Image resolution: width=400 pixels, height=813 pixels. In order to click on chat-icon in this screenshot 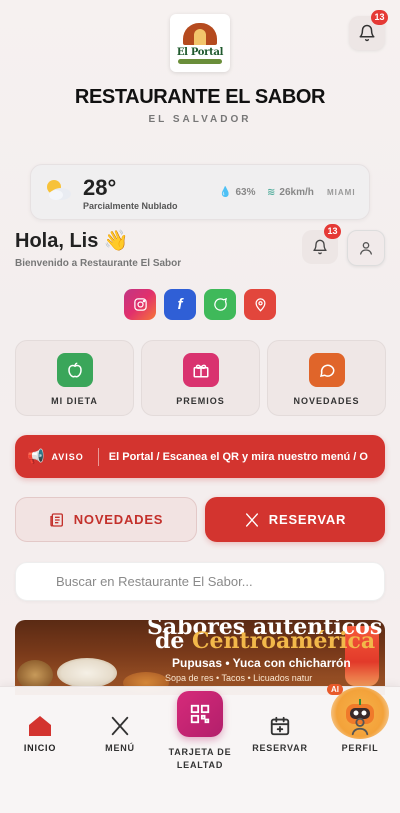, I will do `click(326, 370)`.